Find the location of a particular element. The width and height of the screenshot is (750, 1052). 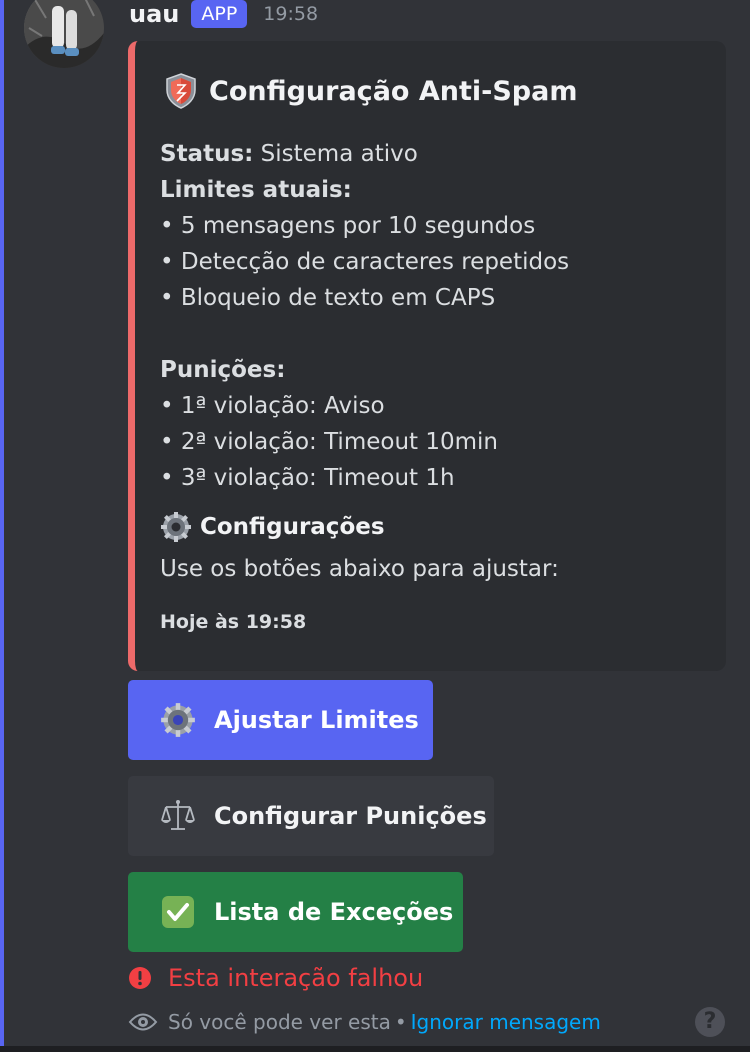

status-line: Status: Sistema ativo is located at coordinates (364, 154).